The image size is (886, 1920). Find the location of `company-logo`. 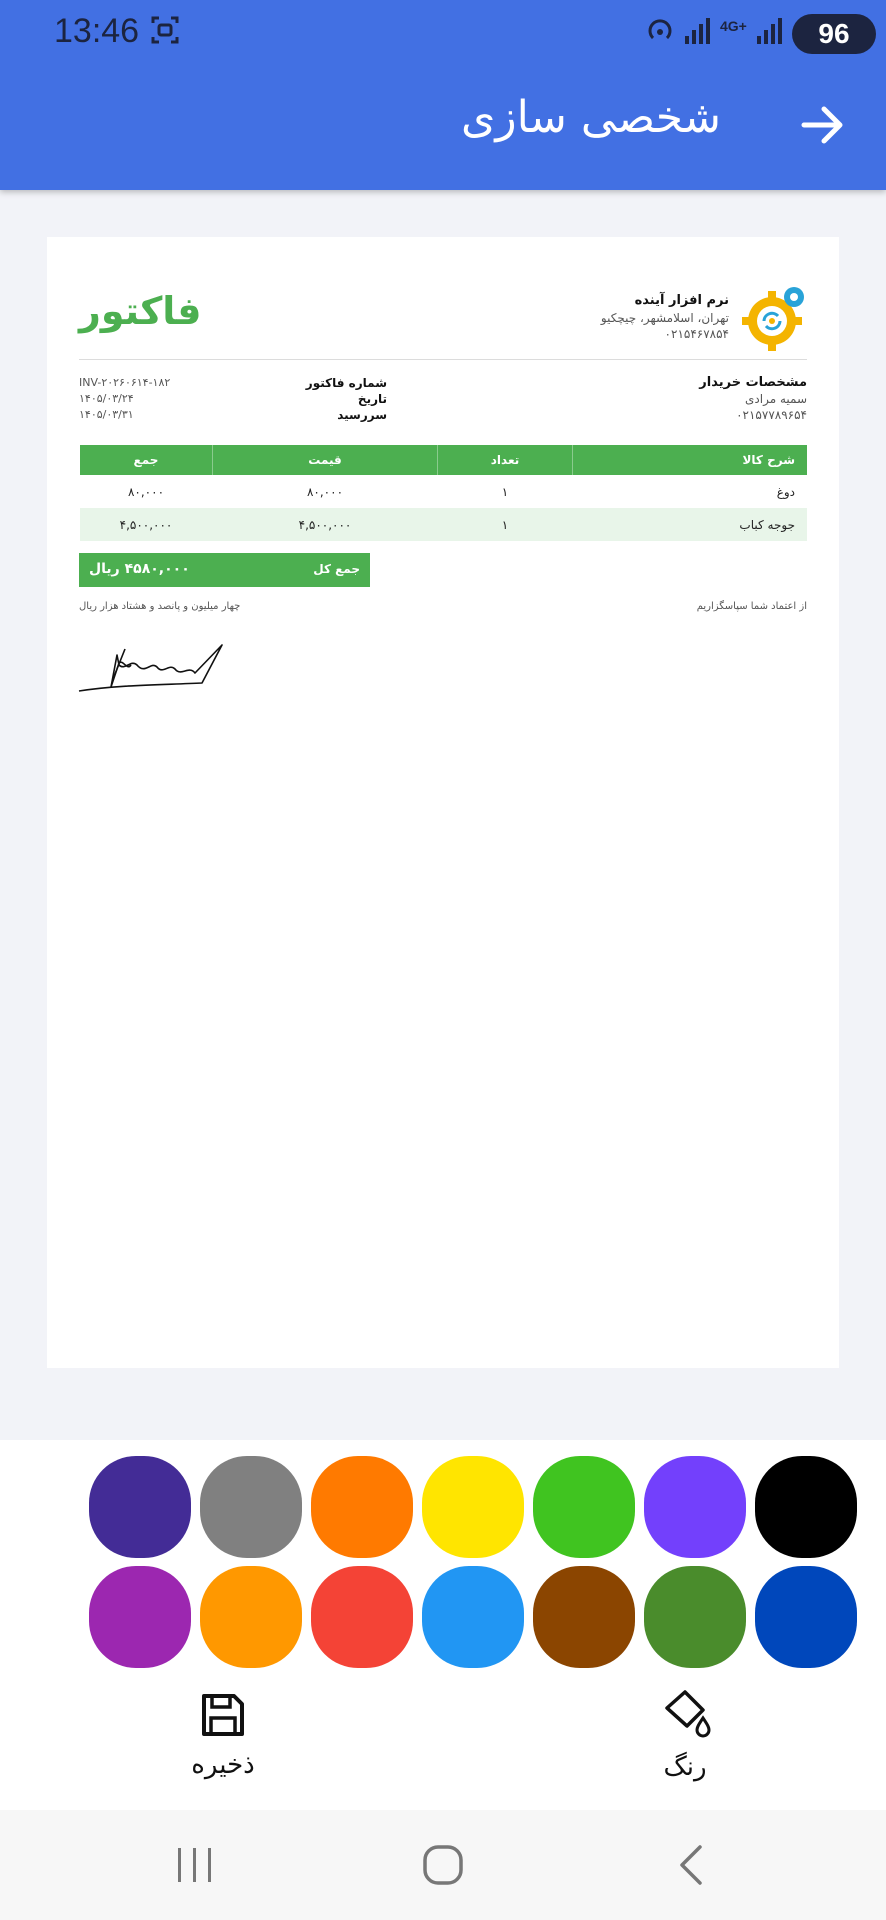

company-logo is located at coordinates (773, 319).